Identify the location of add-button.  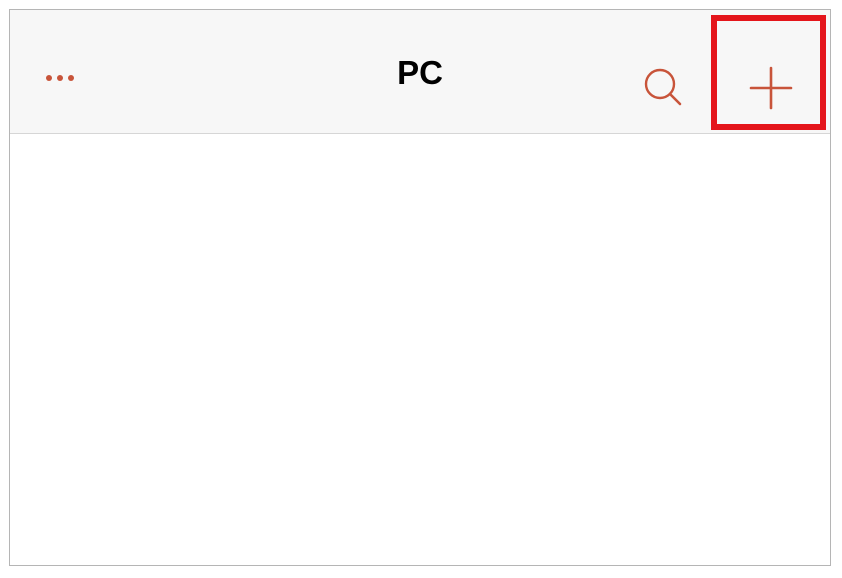
(771, 88).